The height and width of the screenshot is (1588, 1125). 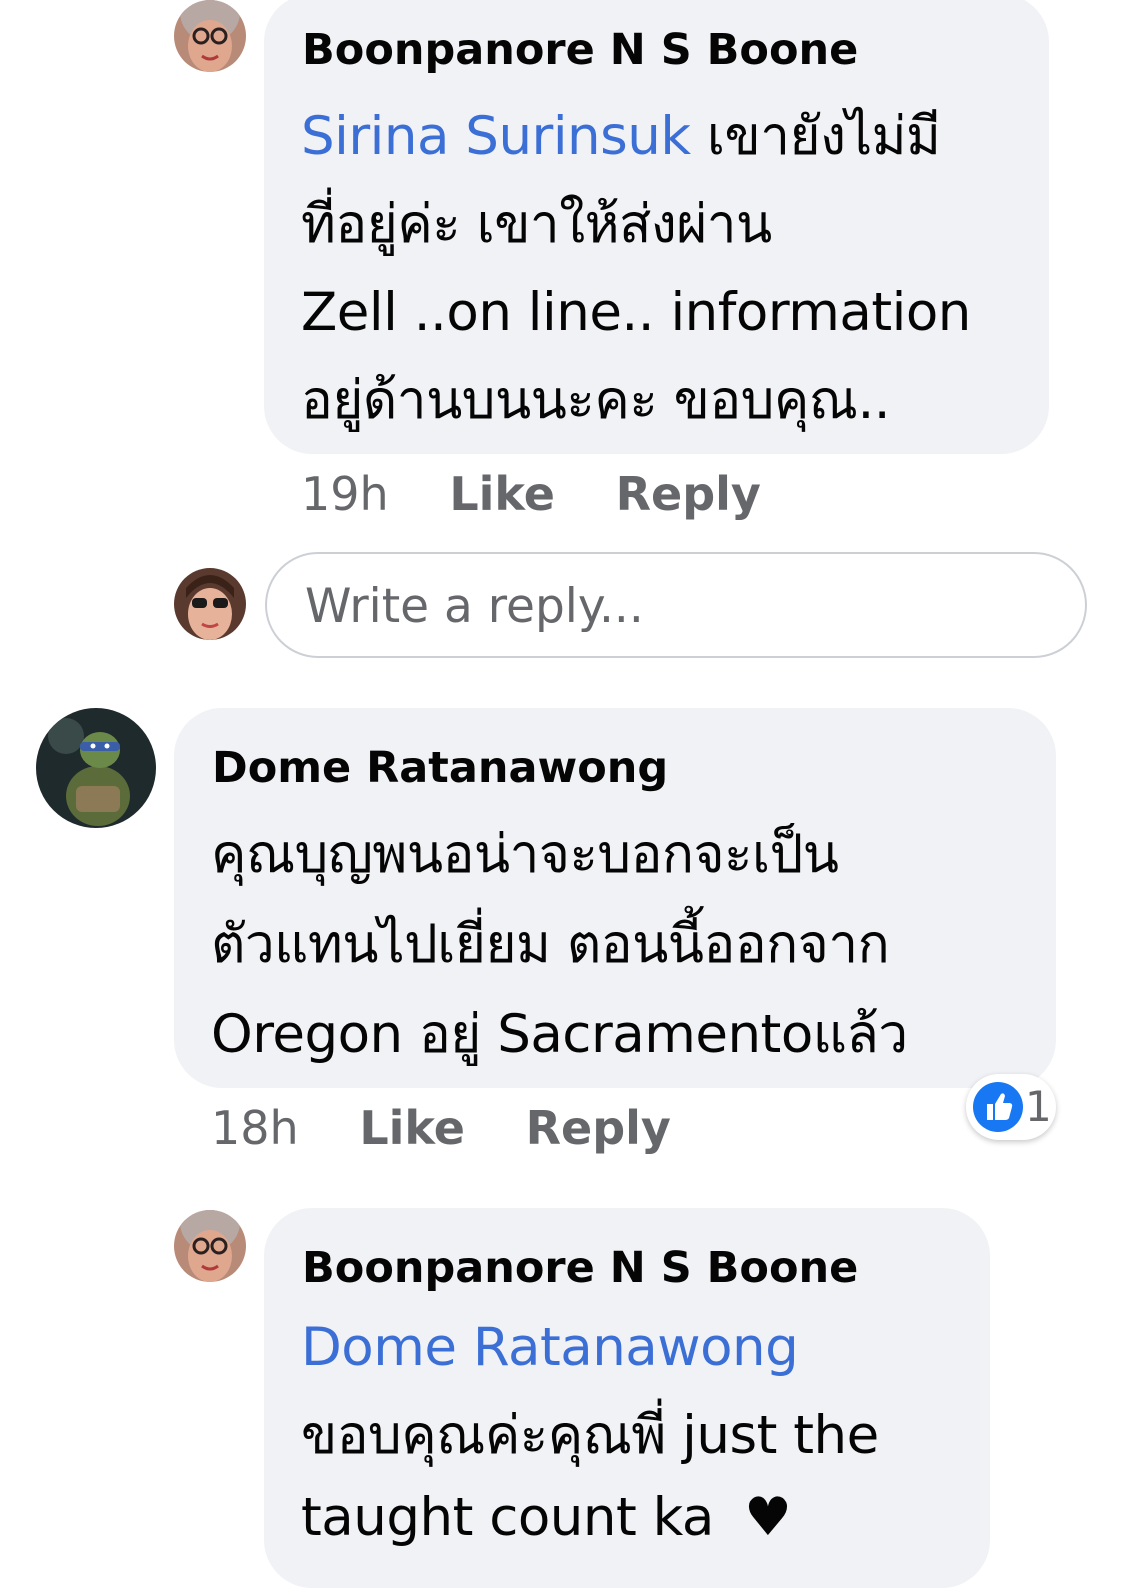 I want to click on comment-line: Zell ..on line.. information, so click(x=636, y=312).